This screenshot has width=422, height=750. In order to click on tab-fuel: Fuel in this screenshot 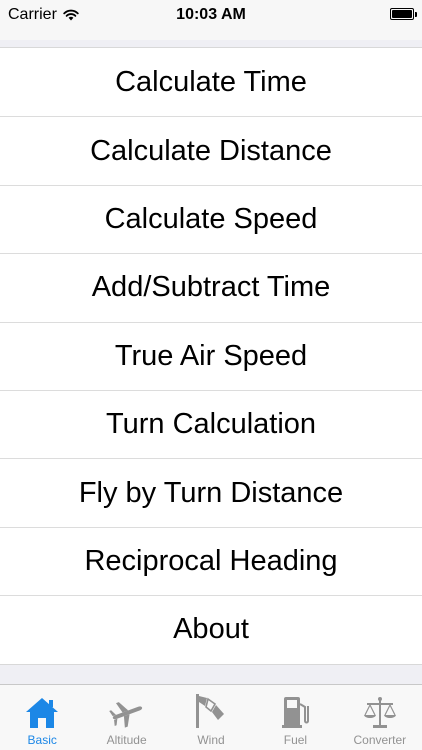, I will do `click(295, 717)`.